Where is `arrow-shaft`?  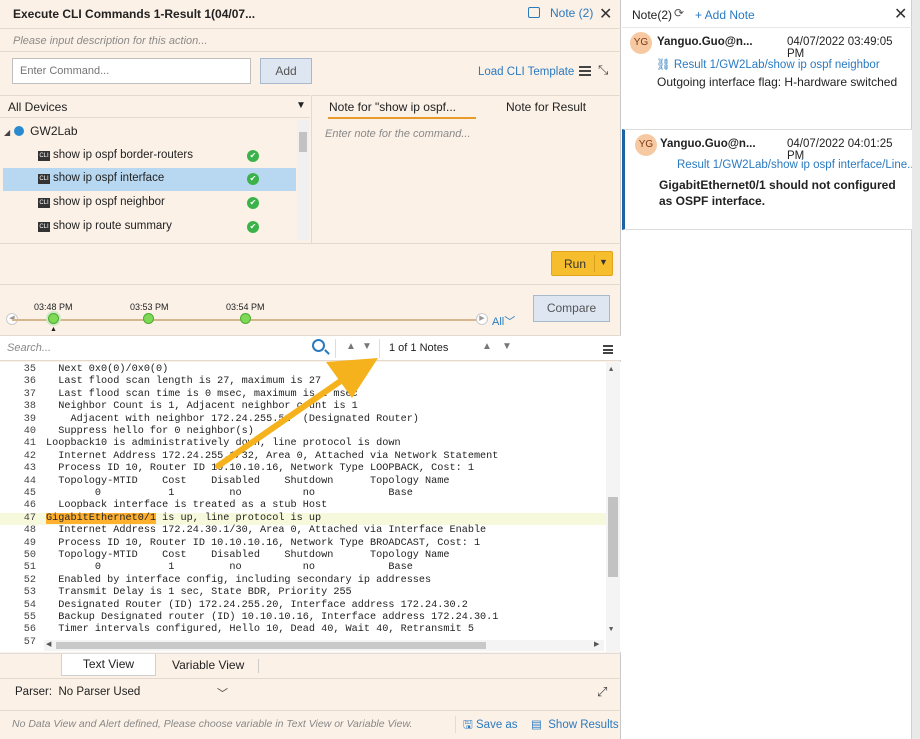
arrow-shaft is located at coordinates (281, 422).